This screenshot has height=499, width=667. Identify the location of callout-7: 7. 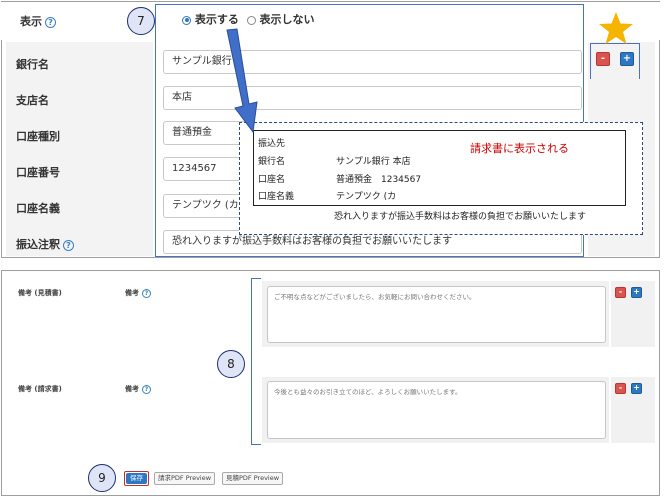
(141, 21).